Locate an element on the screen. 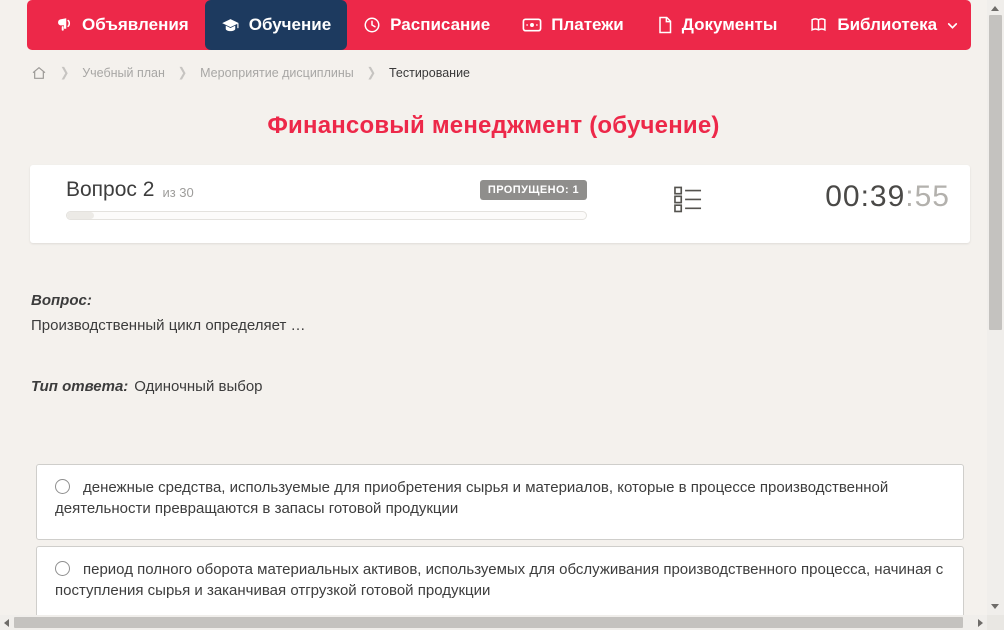  horizontal-scrollbar is located at coordinates (493, 622).